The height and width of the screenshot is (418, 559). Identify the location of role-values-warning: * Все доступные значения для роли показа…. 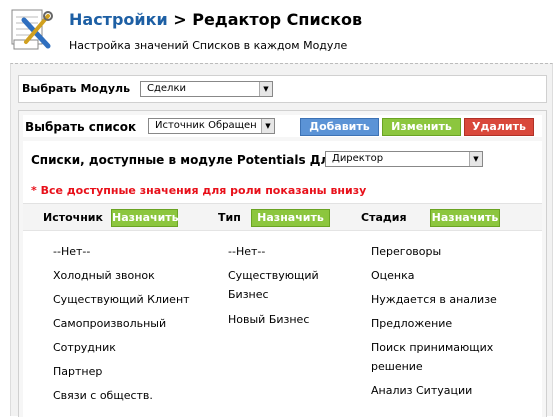
(199, 190).